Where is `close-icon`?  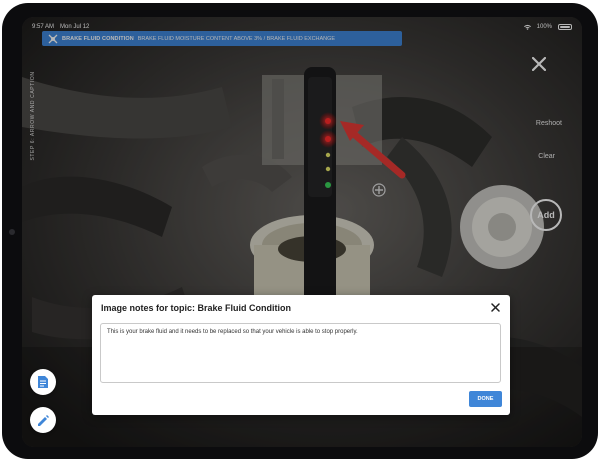
close-icon is located at coordinates (495, 307).